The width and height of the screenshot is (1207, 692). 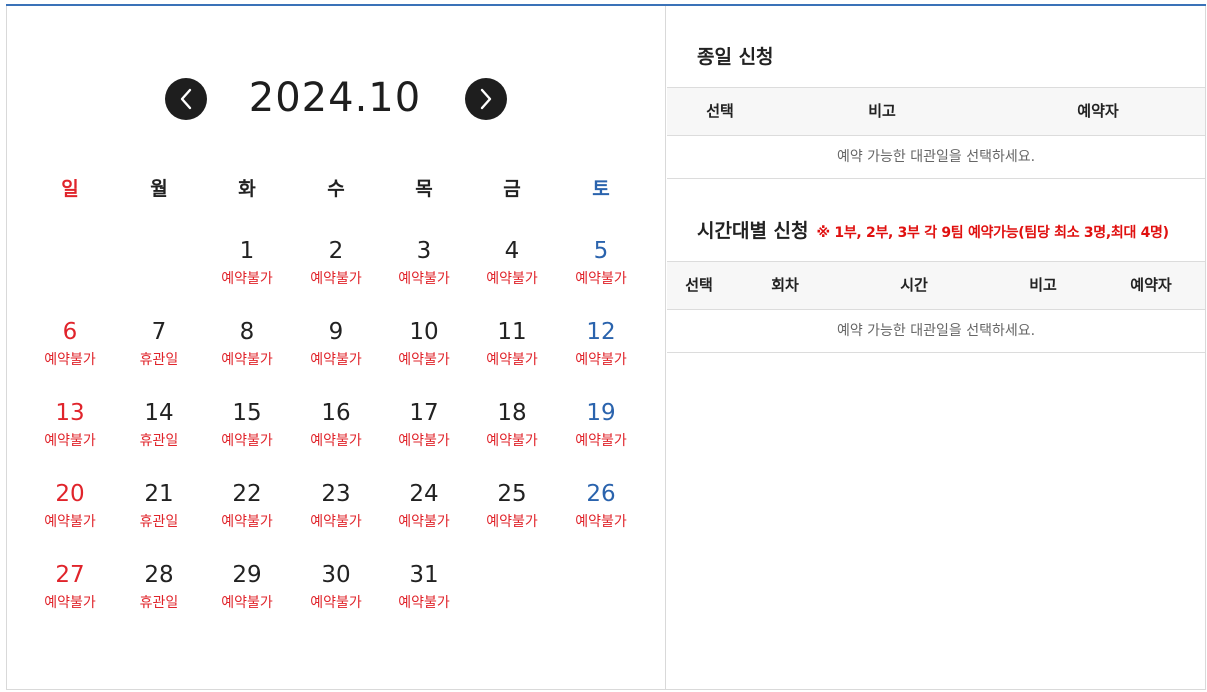 What do you see at coordinates (512, 189) in the screenshot?
I see `weekday-fri: 금` at bounding box center [512, 189].